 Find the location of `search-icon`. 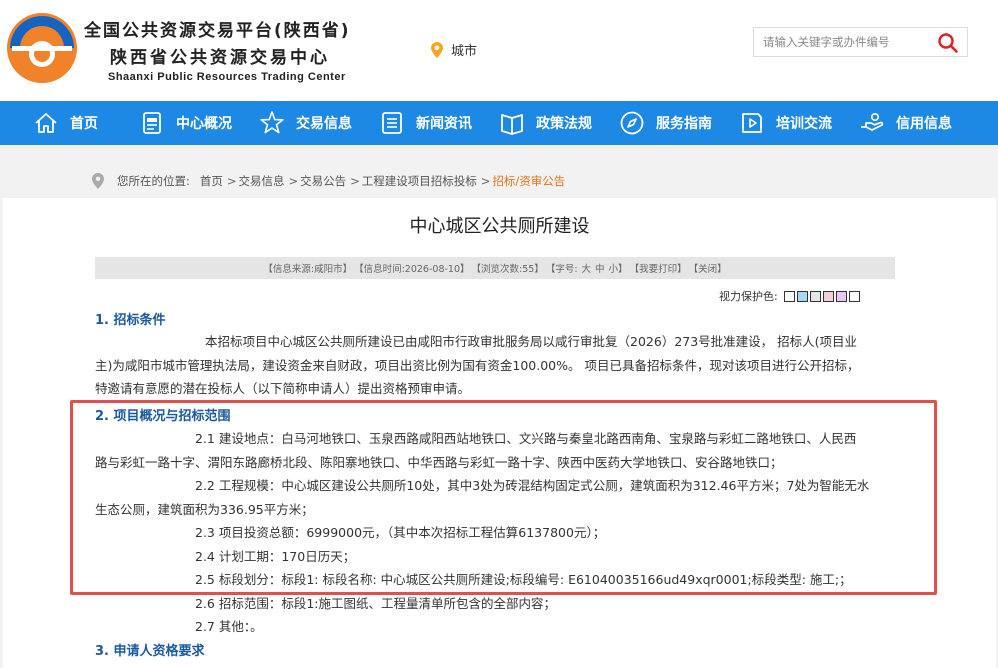

search-icon is located at coordinates (948, 43).